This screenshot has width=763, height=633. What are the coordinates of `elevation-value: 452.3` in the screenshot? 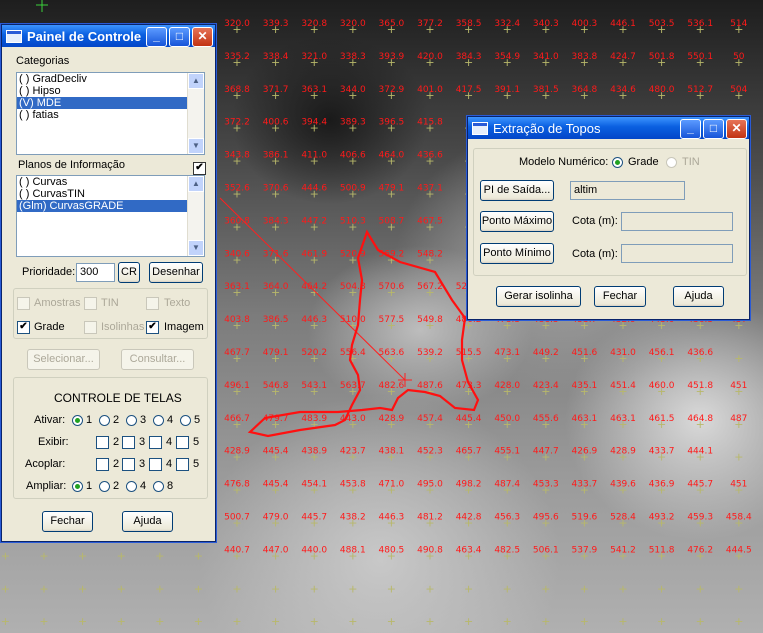 It's located at (430, 452).